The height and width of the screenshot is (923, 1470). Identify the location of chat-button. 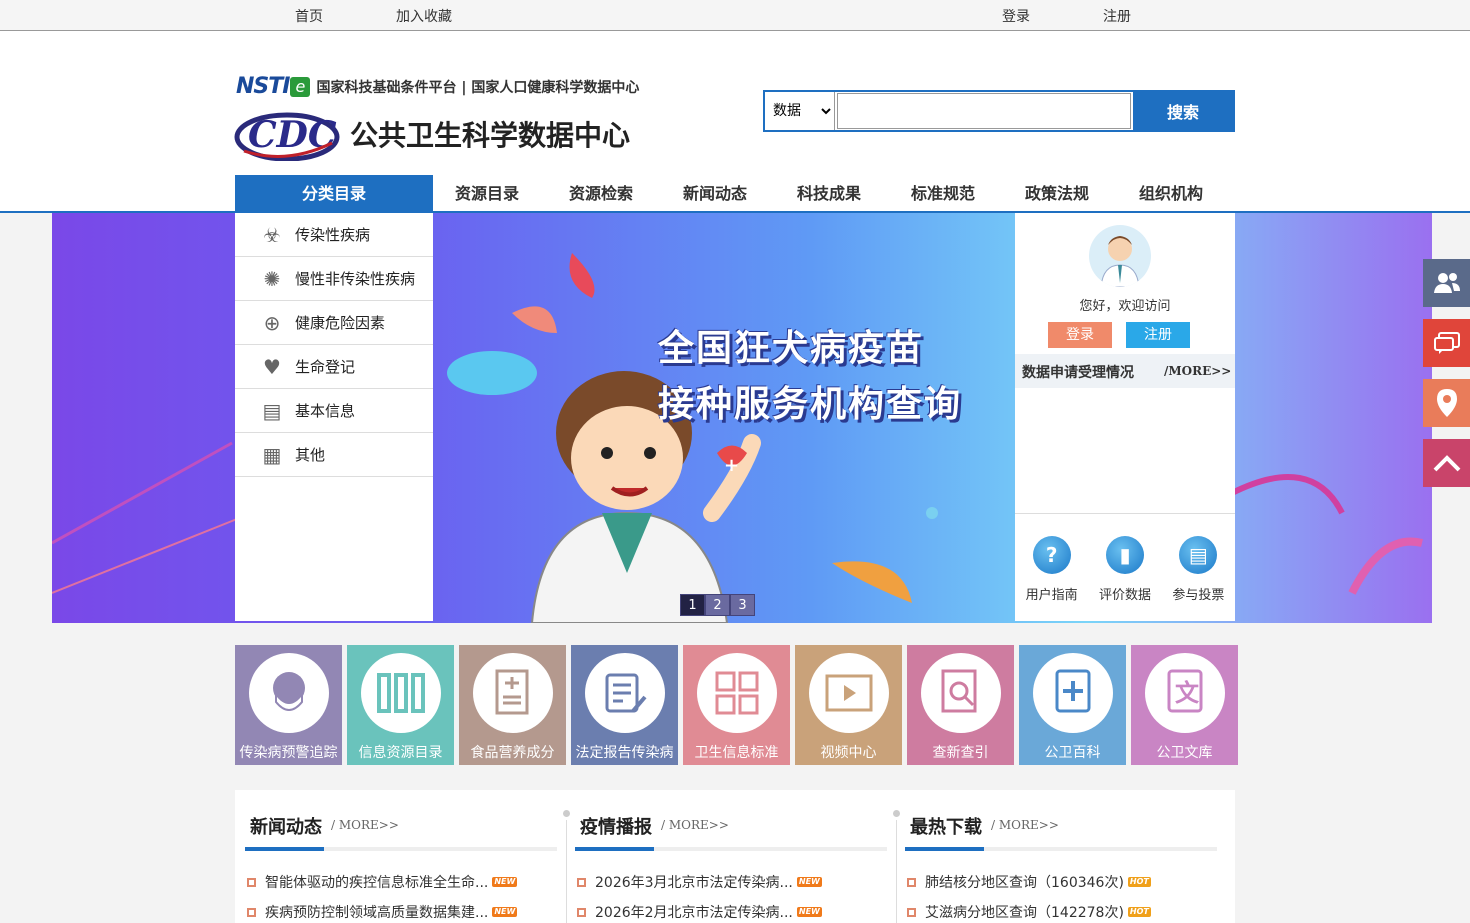
(1446, 343).